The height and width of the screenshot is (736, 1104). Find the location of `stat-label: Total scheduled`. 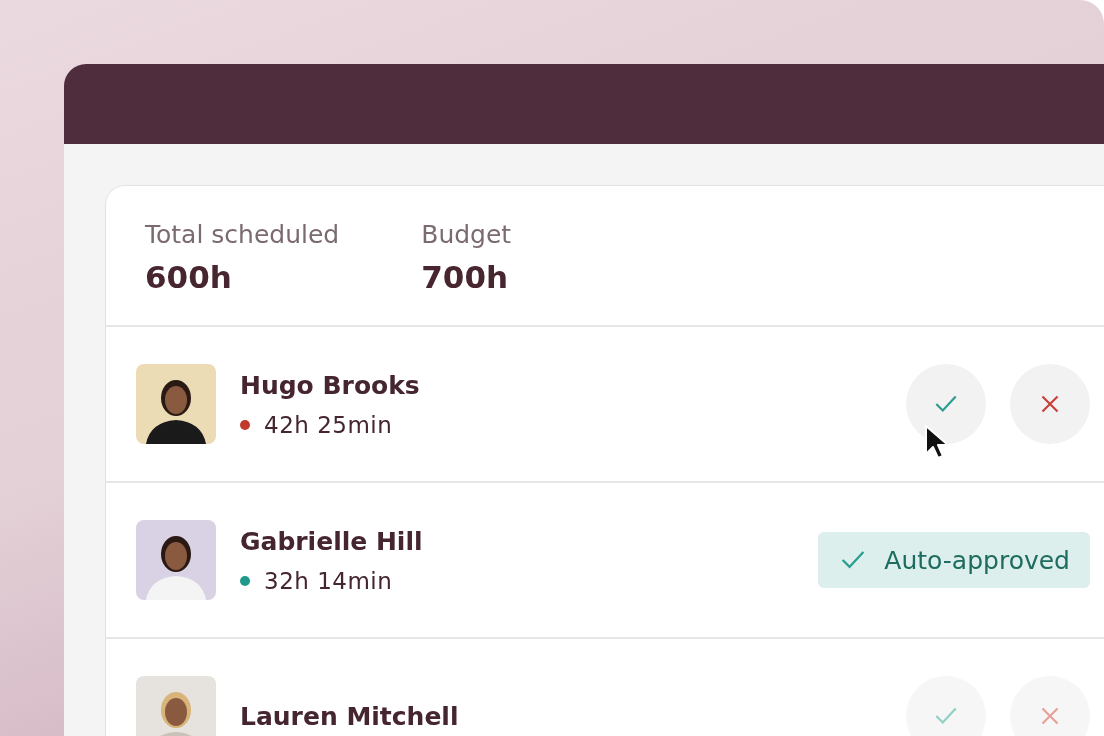

stat-label: Total scheduled is located at coordinates (242, 234).